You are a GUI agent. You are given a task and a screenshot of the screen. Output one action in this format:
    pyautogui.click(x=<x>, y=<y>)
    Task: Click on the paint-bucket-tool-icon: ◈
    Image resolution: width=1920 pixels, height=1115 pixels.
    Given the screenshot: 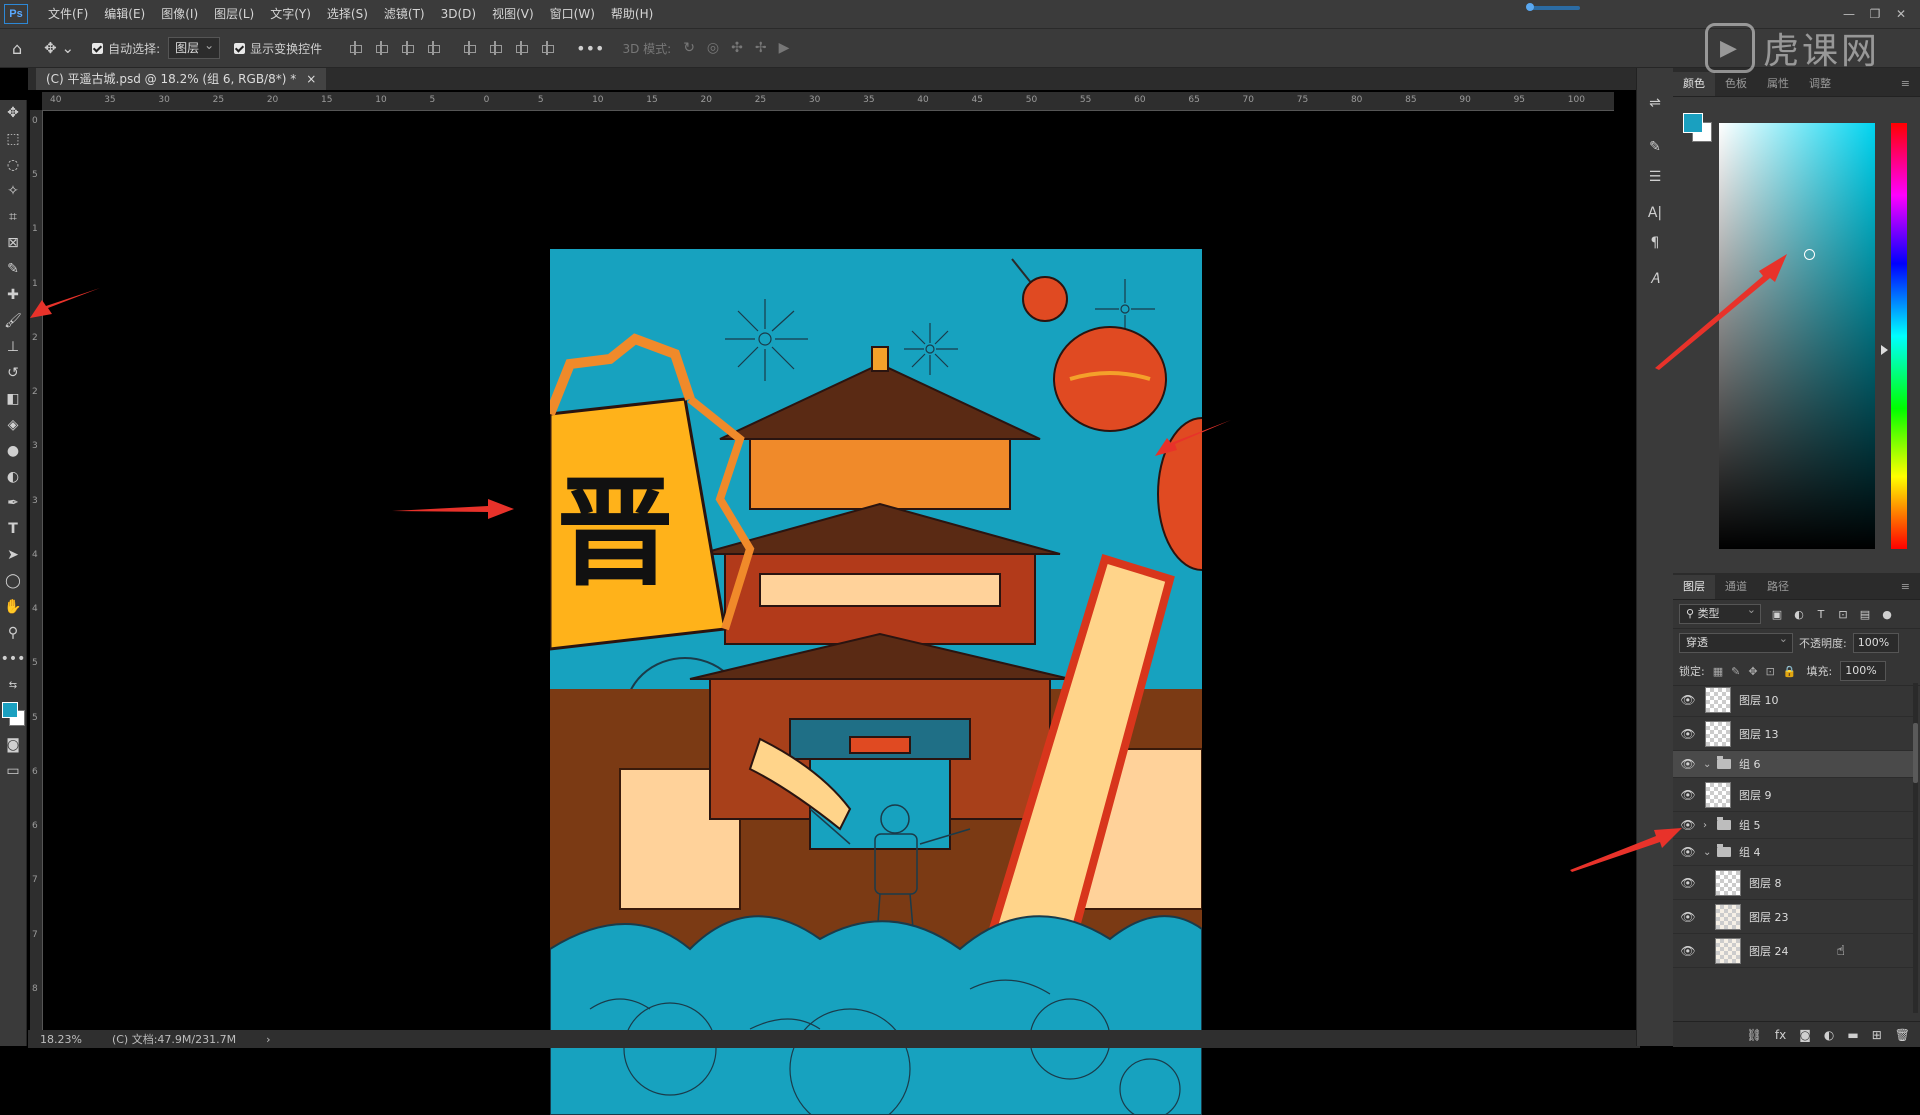 What is the action you would take?
    pyautogui.click(x=13, y=425)
    